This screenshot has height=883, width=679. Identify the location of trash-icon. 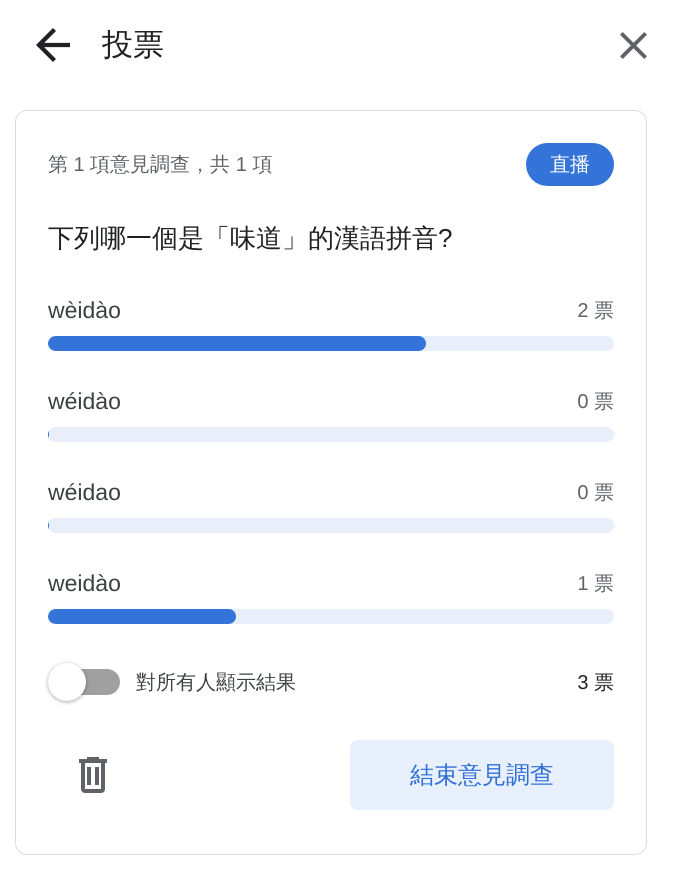
(93, 775).